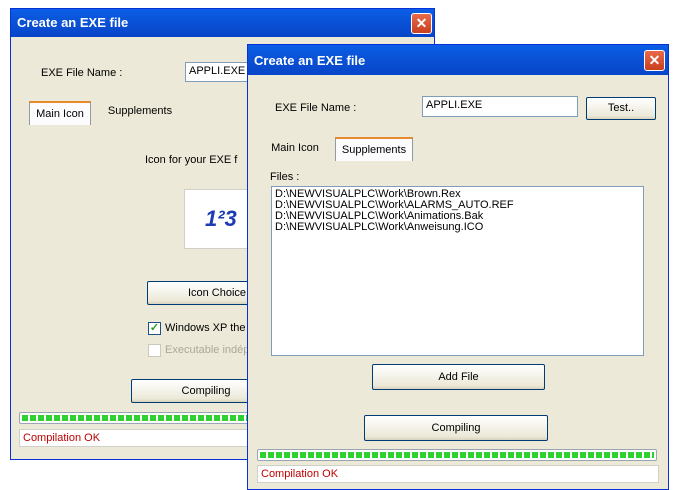 The image size is (673, 490). Describe the element at coordinates (205, 328) in the screenshot. I see `checkbox-windows-xp-label: Windows XP the` at that location.